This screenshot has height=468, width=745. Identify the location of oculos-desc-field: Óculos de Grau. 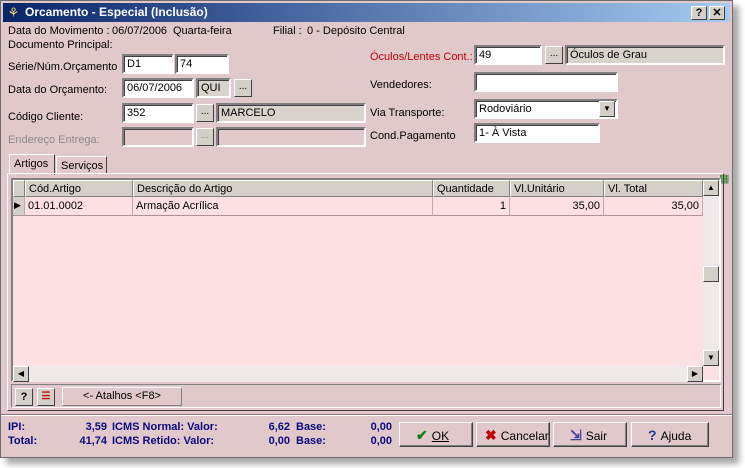
(645, 55).